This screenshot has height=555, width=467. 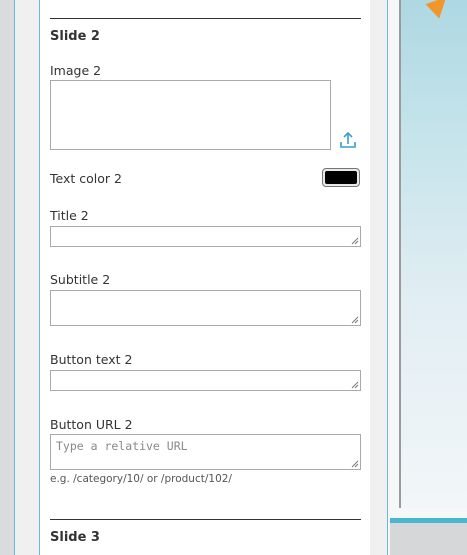 What do you see at coordinates (348, 140) in the screenshot?
I see `upload-icon` at bounding box center [348, 140].